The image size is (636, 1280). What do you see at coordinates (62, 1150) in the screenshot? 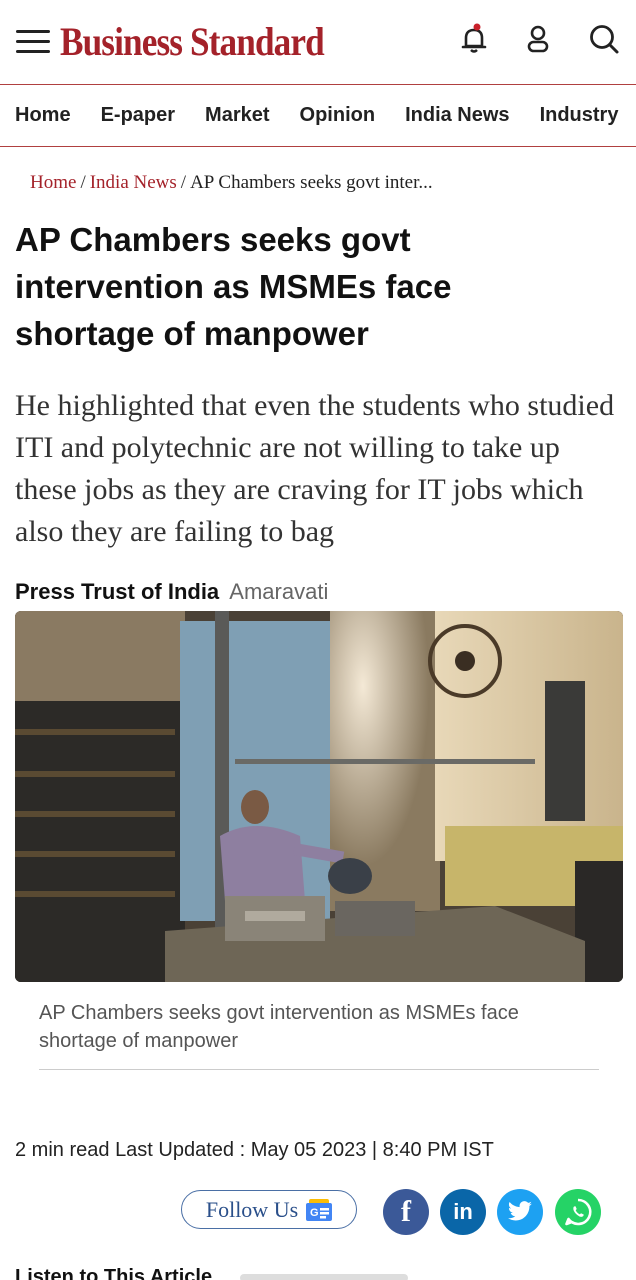
I see `read-time: 2 min read` at bounding box center [62, 1150].